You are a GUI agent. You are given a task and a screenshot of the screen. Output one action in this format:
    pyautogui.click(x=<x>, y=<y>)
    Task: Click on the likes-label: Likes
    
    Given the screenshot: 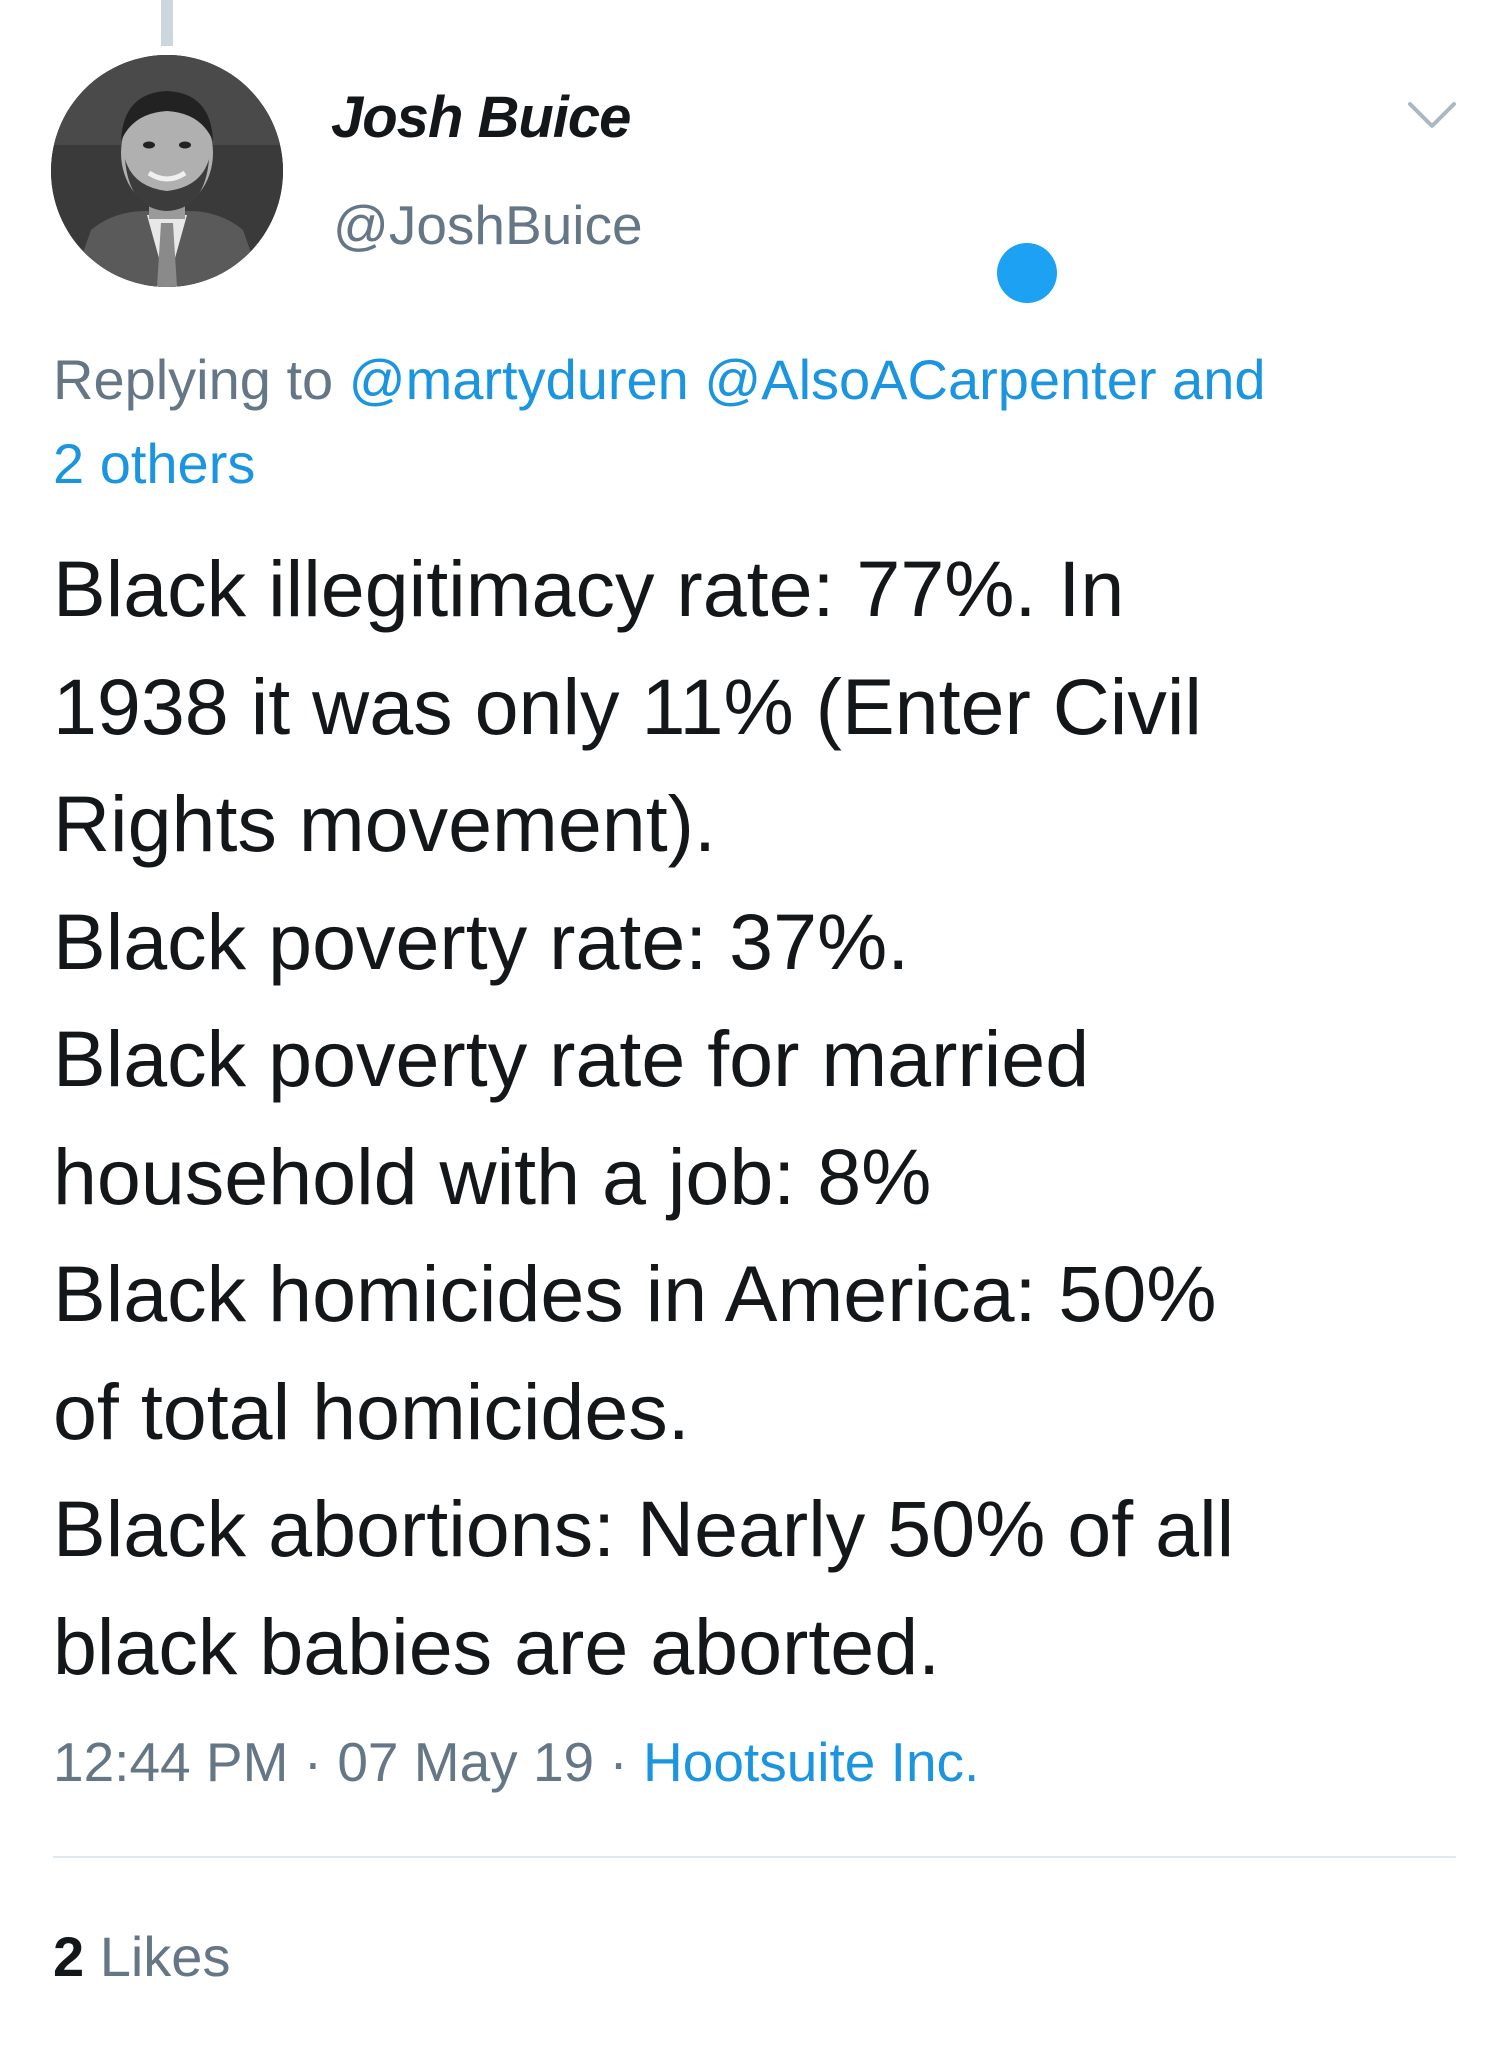 What is the action you would take?
    pyautogui.click(x=165, y=1956)
    